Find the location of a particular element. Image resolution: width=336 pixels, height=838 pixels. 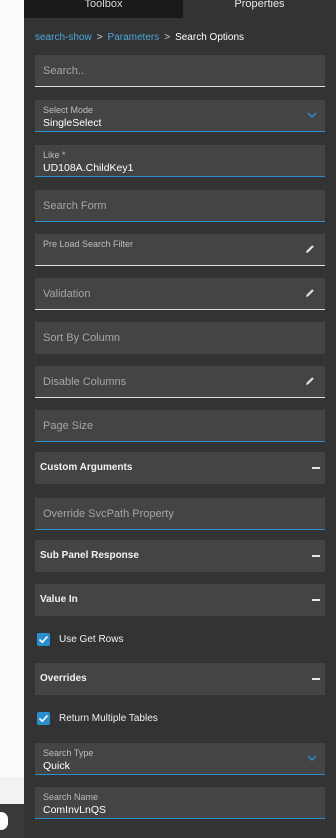

like-label: Like * is located at coordinates (54, 155).